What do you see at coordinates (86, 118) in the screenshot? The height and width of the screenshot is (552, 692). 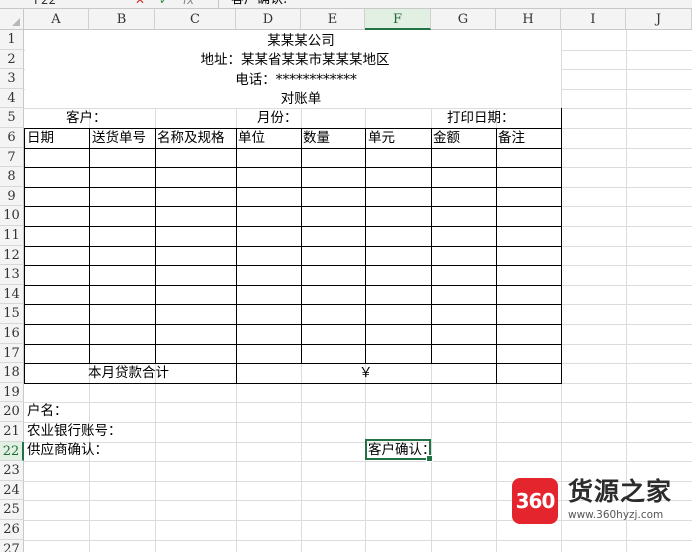 I see `customer-label: 客户：` at bounding box center [86, 118].